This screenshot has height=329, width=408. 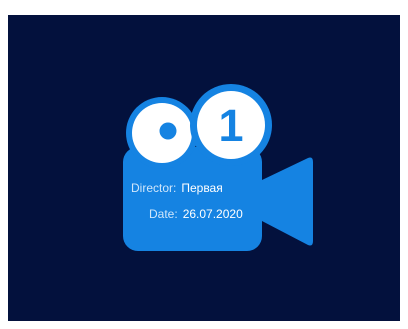 I want to click on slate-number: 1, so click(x=230, y=125).